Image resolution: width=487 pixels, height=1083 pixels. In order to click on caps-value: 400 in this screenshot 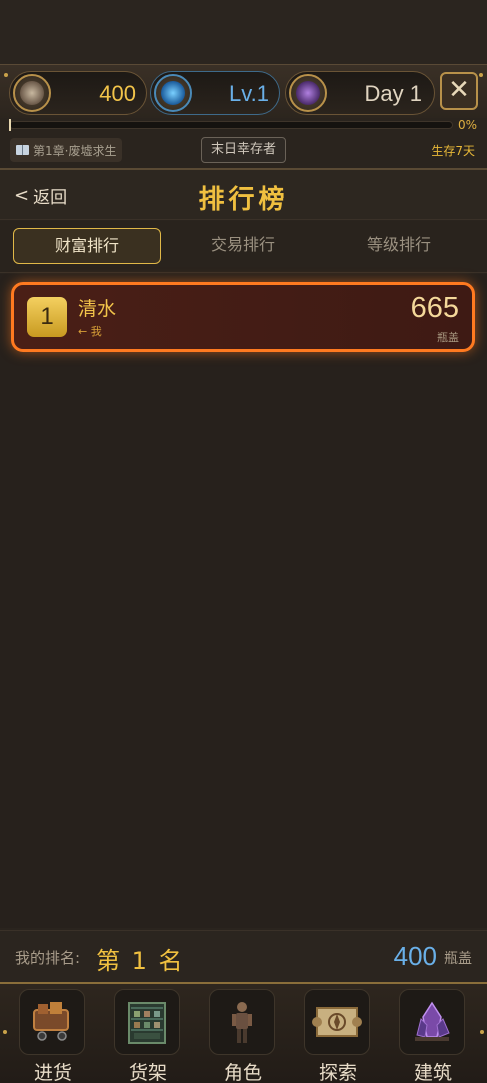, I will do `click(117, 93)`.